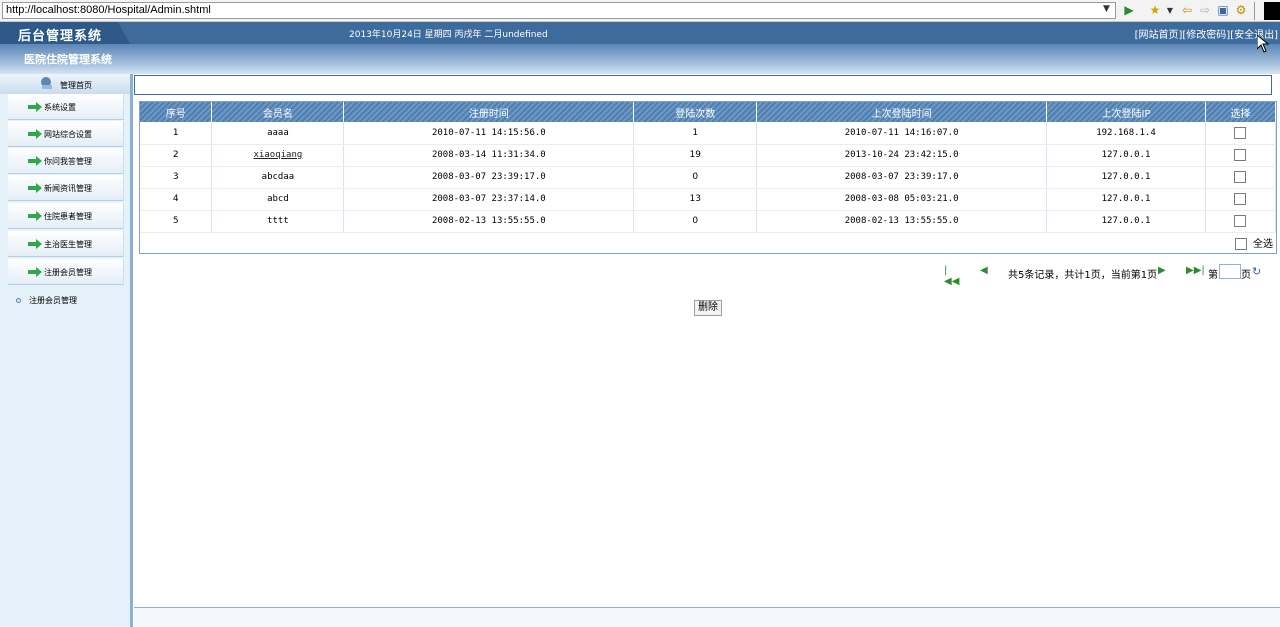  What do you see at coordinates (1162, 270) in the screenshot?
I see `next-page-icon: ▶` at bounding box center [1162, 270].